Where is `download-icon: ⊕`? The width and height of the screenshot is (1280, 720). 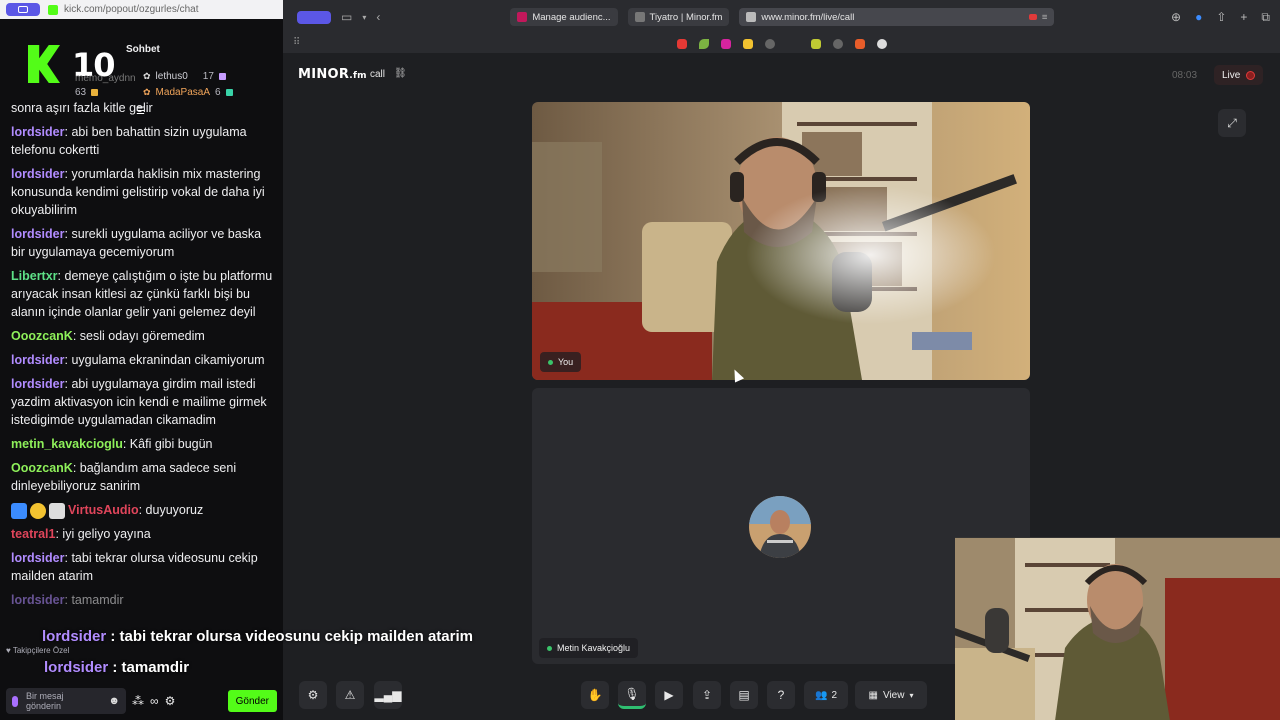
download-icon: ⊕ is located at coordinates (1176, 17).